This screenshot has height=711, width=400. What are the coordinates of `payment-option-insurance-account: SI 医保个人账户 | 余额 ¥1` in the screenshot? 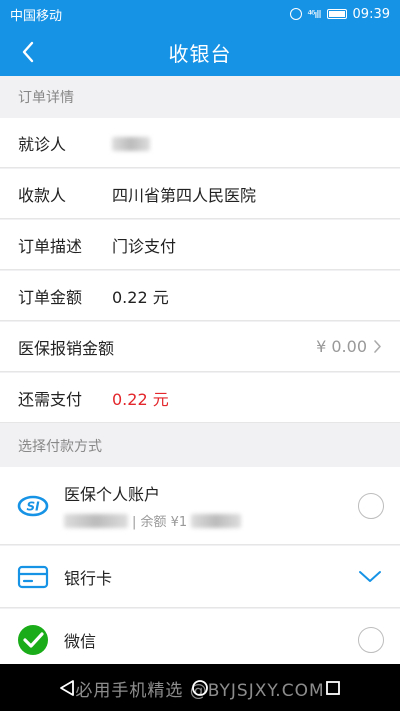 It's located at (200, 506).